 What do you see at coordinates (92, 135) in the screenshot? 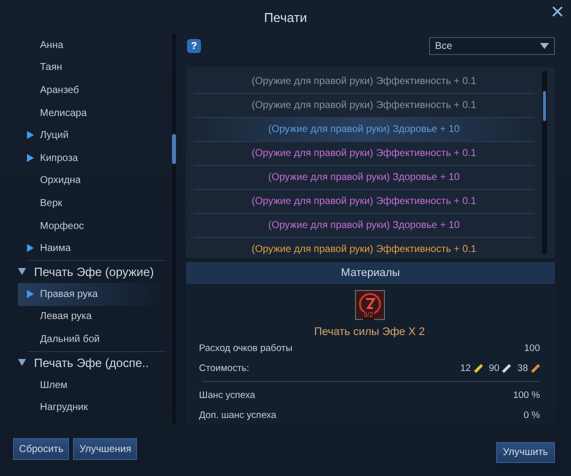
I see `tree-item: Луций` at bounding box center [92, 135].